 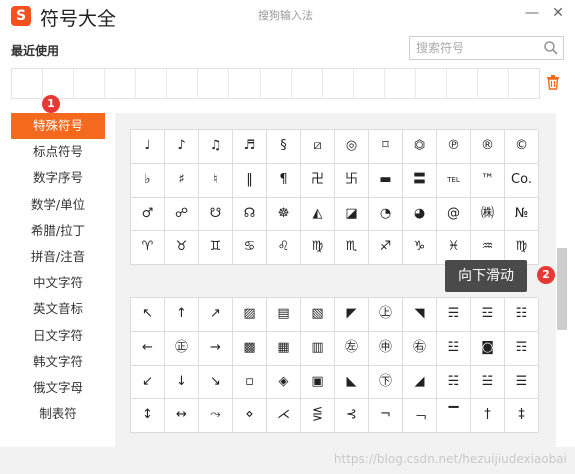 I want to click on symbol-cell: ◥, so click(x=420, y=315).